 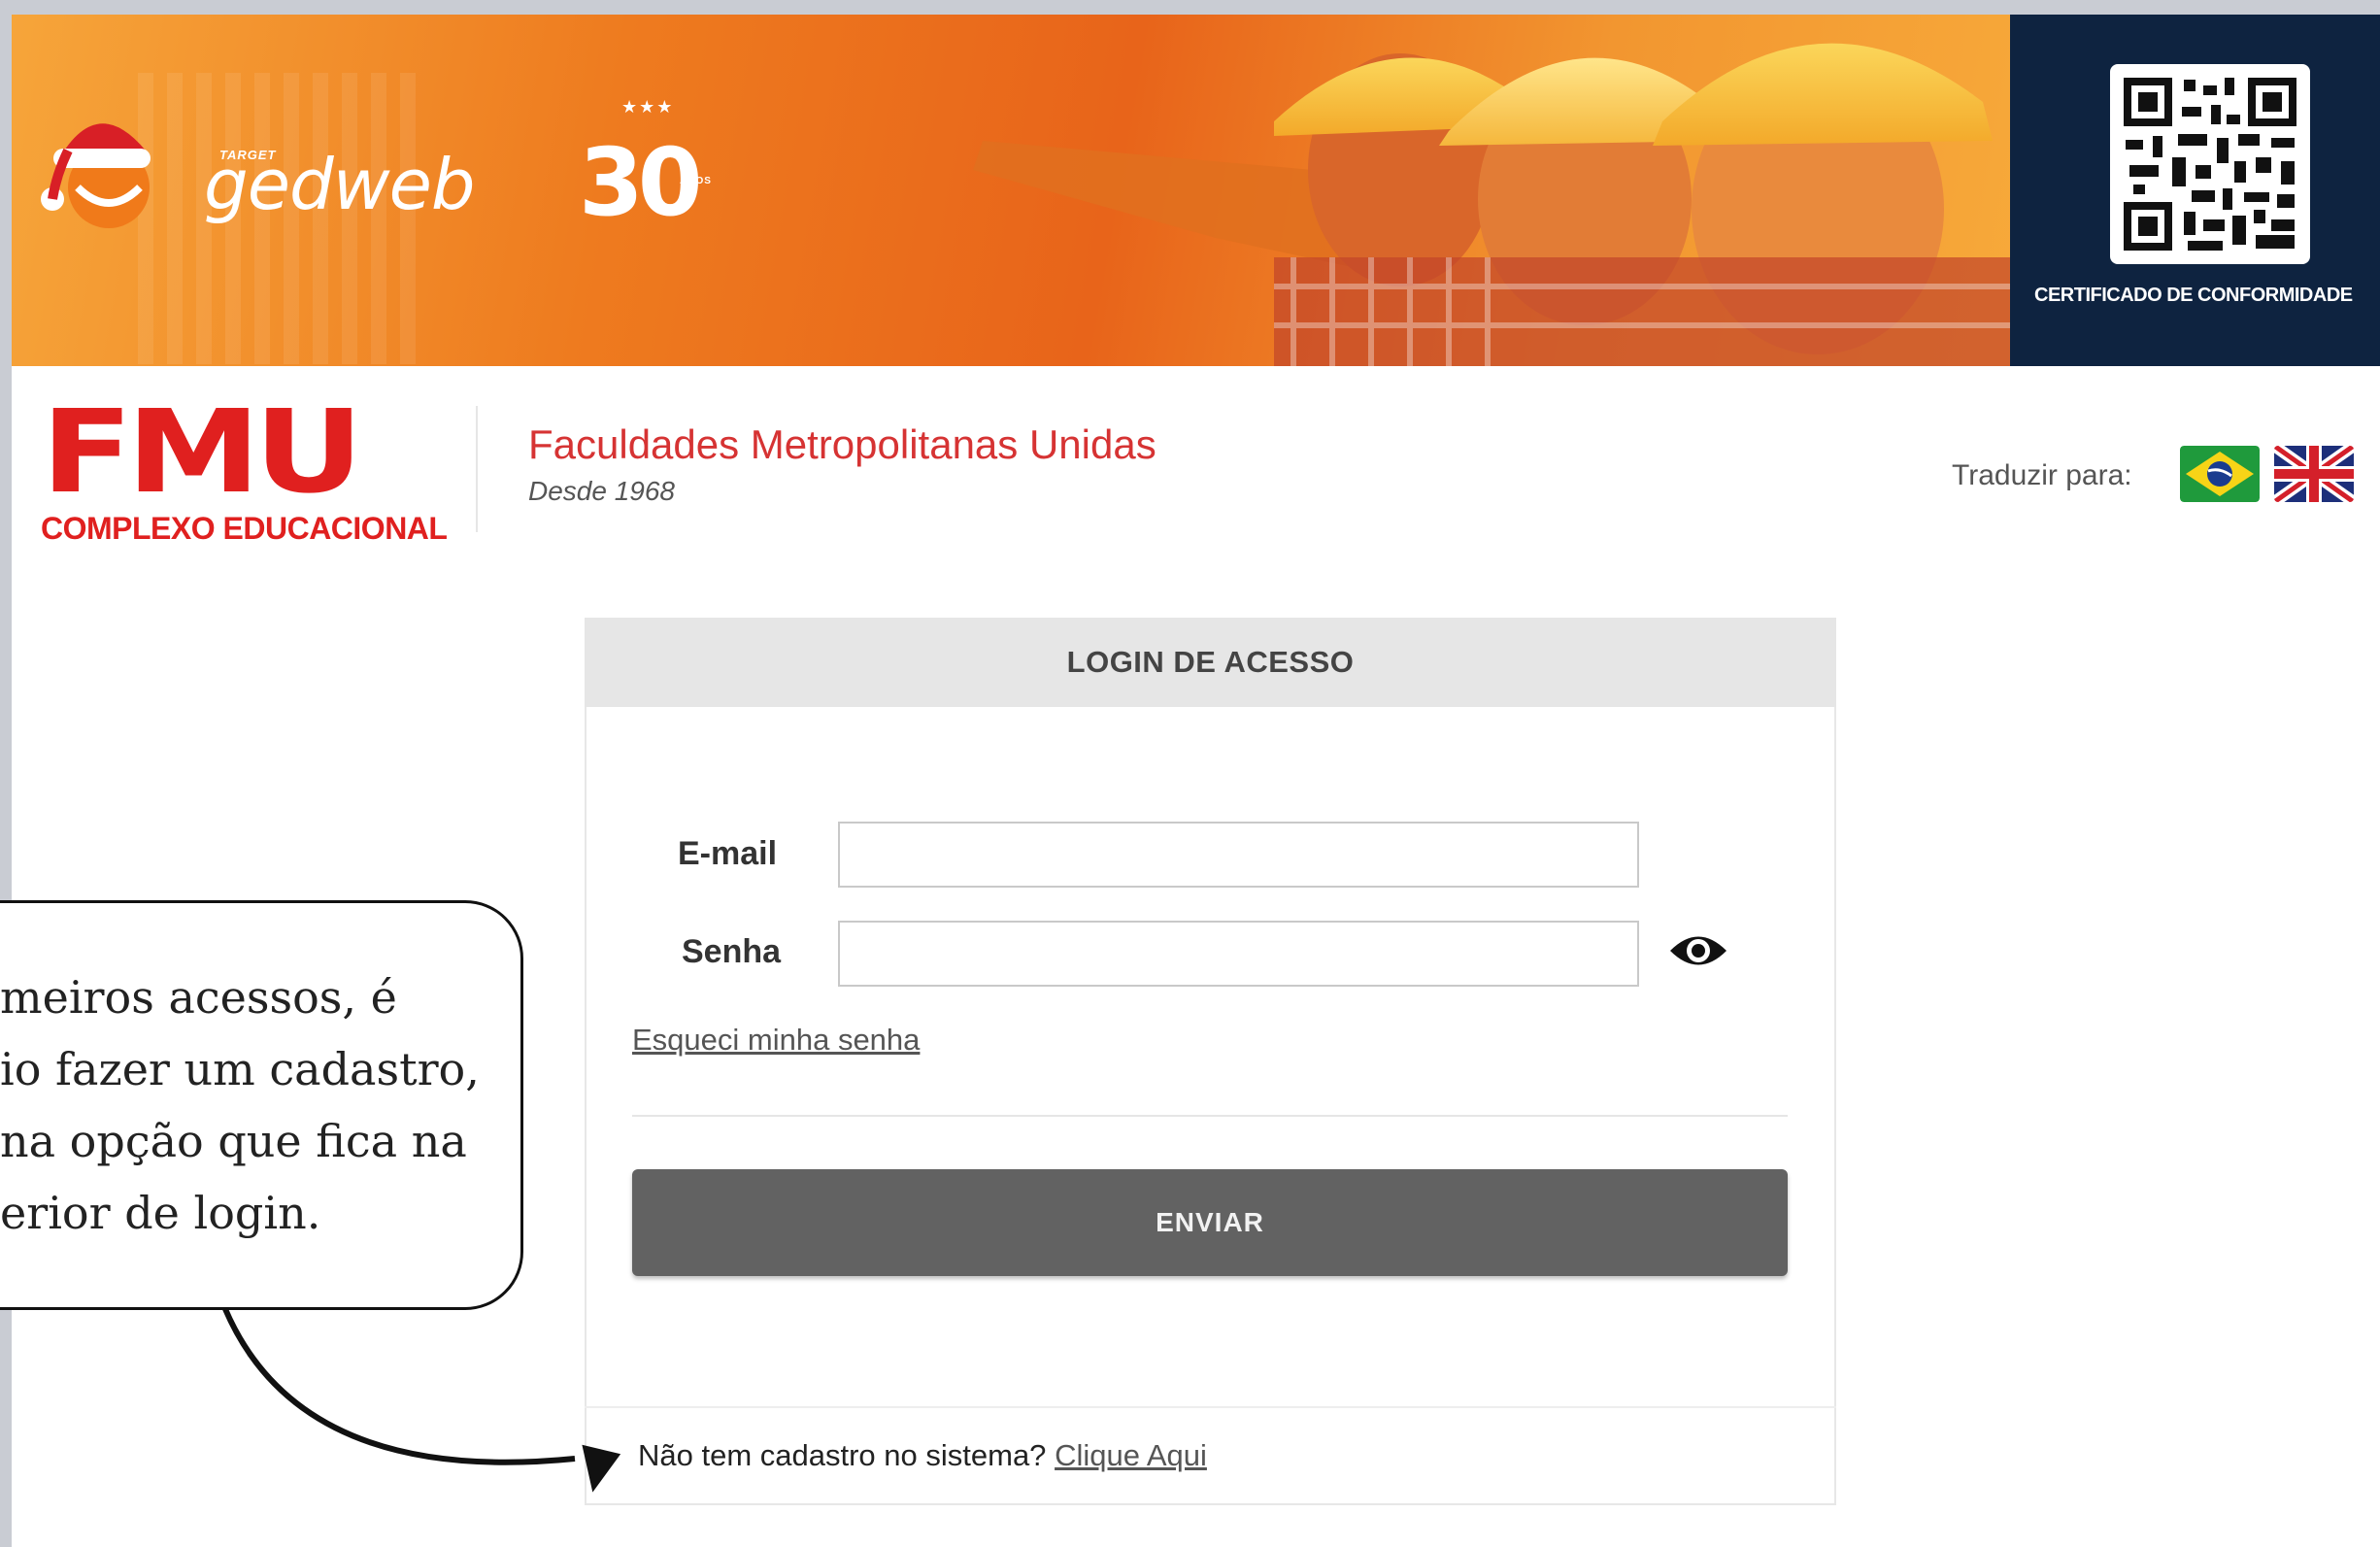 What do you see at coordinates (648, 107) in the screenshot?
I see `anniversary-stars: ★★★` at bounding box center [648, 107].